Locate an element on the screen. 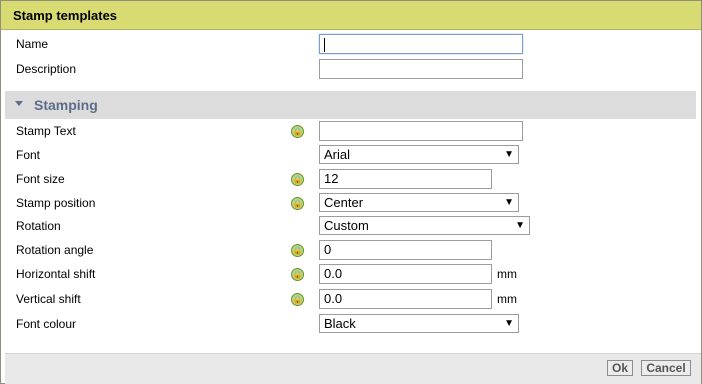 Image resolution: width=702 pixels, height=384 pixels. horizontal-shift-unit: mm is located at coordinates (507, 274).